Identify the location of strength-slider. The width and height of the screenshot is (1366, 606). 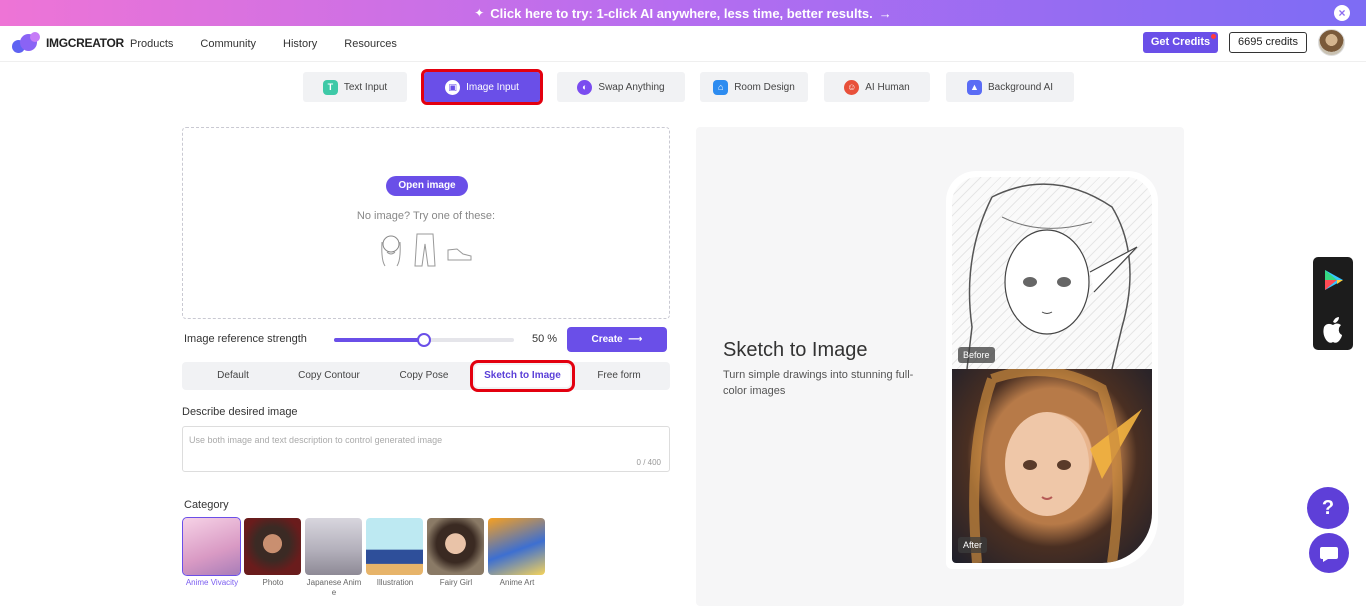
(424, 340).